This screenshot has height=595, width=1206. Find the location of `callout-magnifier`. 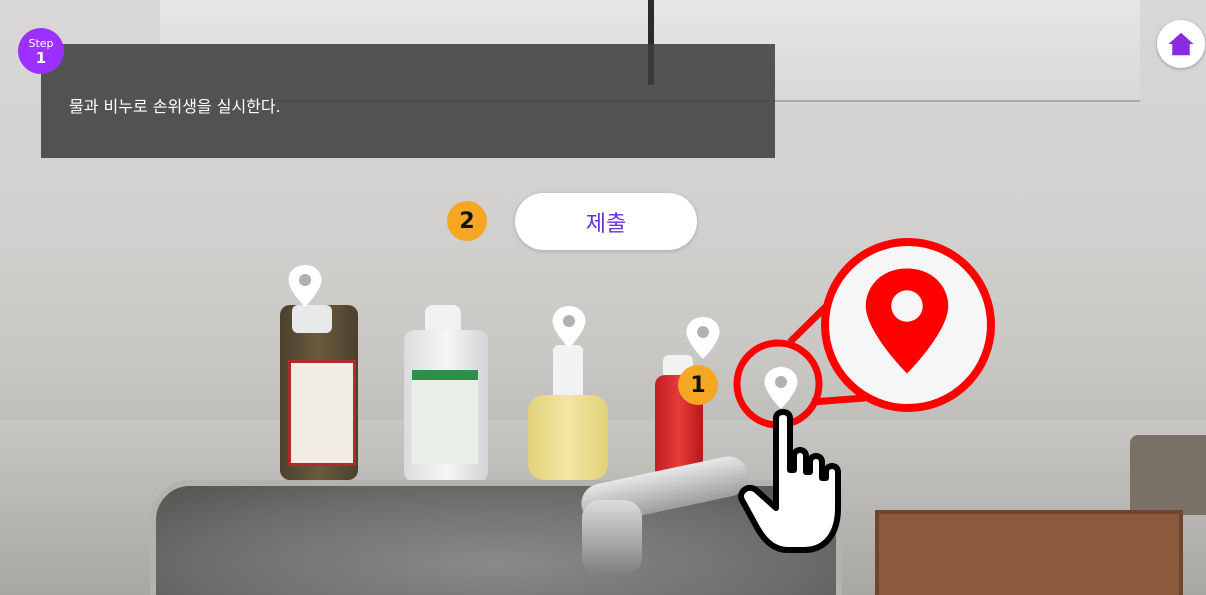

callout-magnifier is located at coordinates (864, 333).